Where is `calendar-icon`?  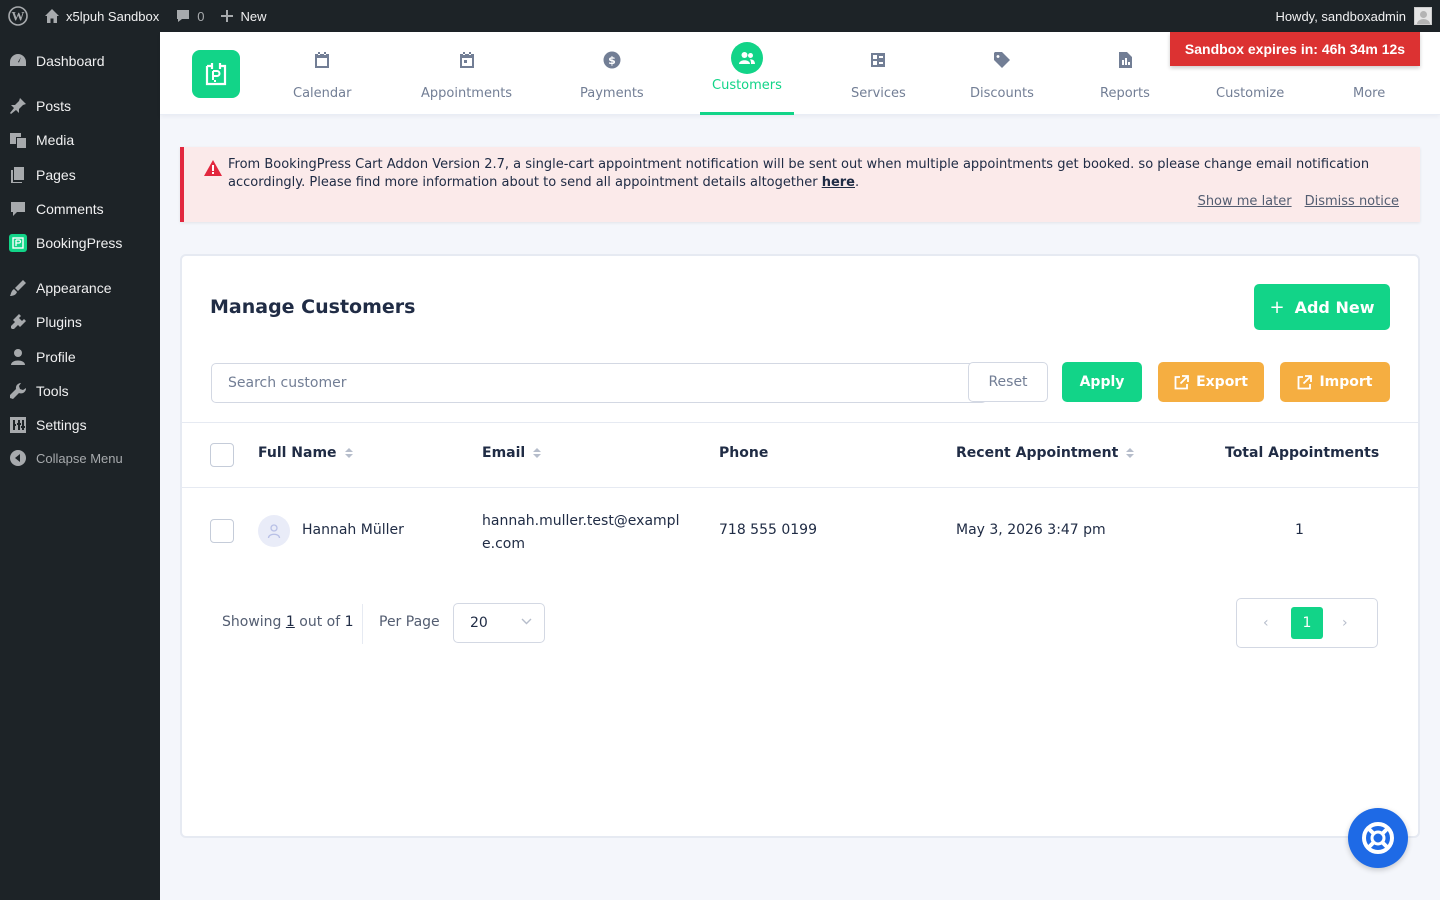
calendar-icon is located at coordinates (322, 60).